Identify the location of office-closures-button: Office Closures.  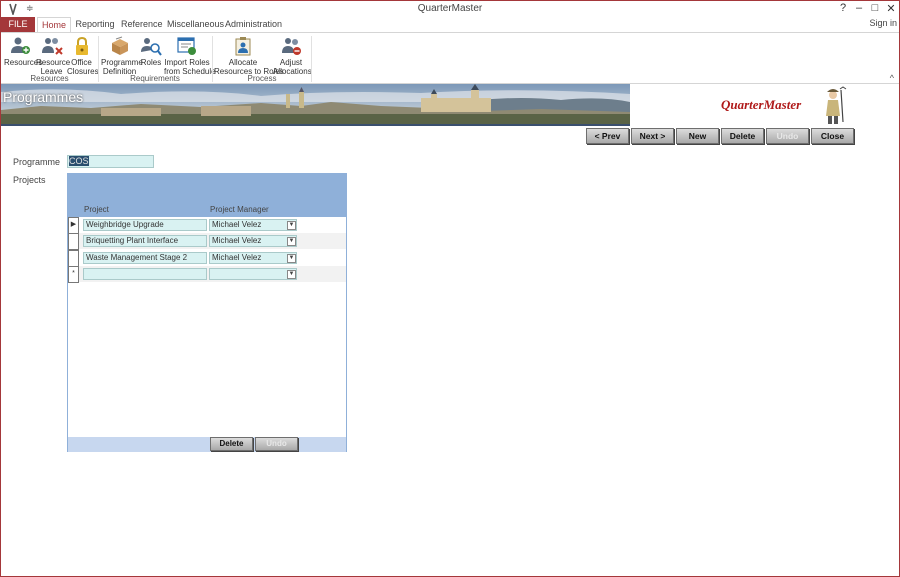
(83, 56).